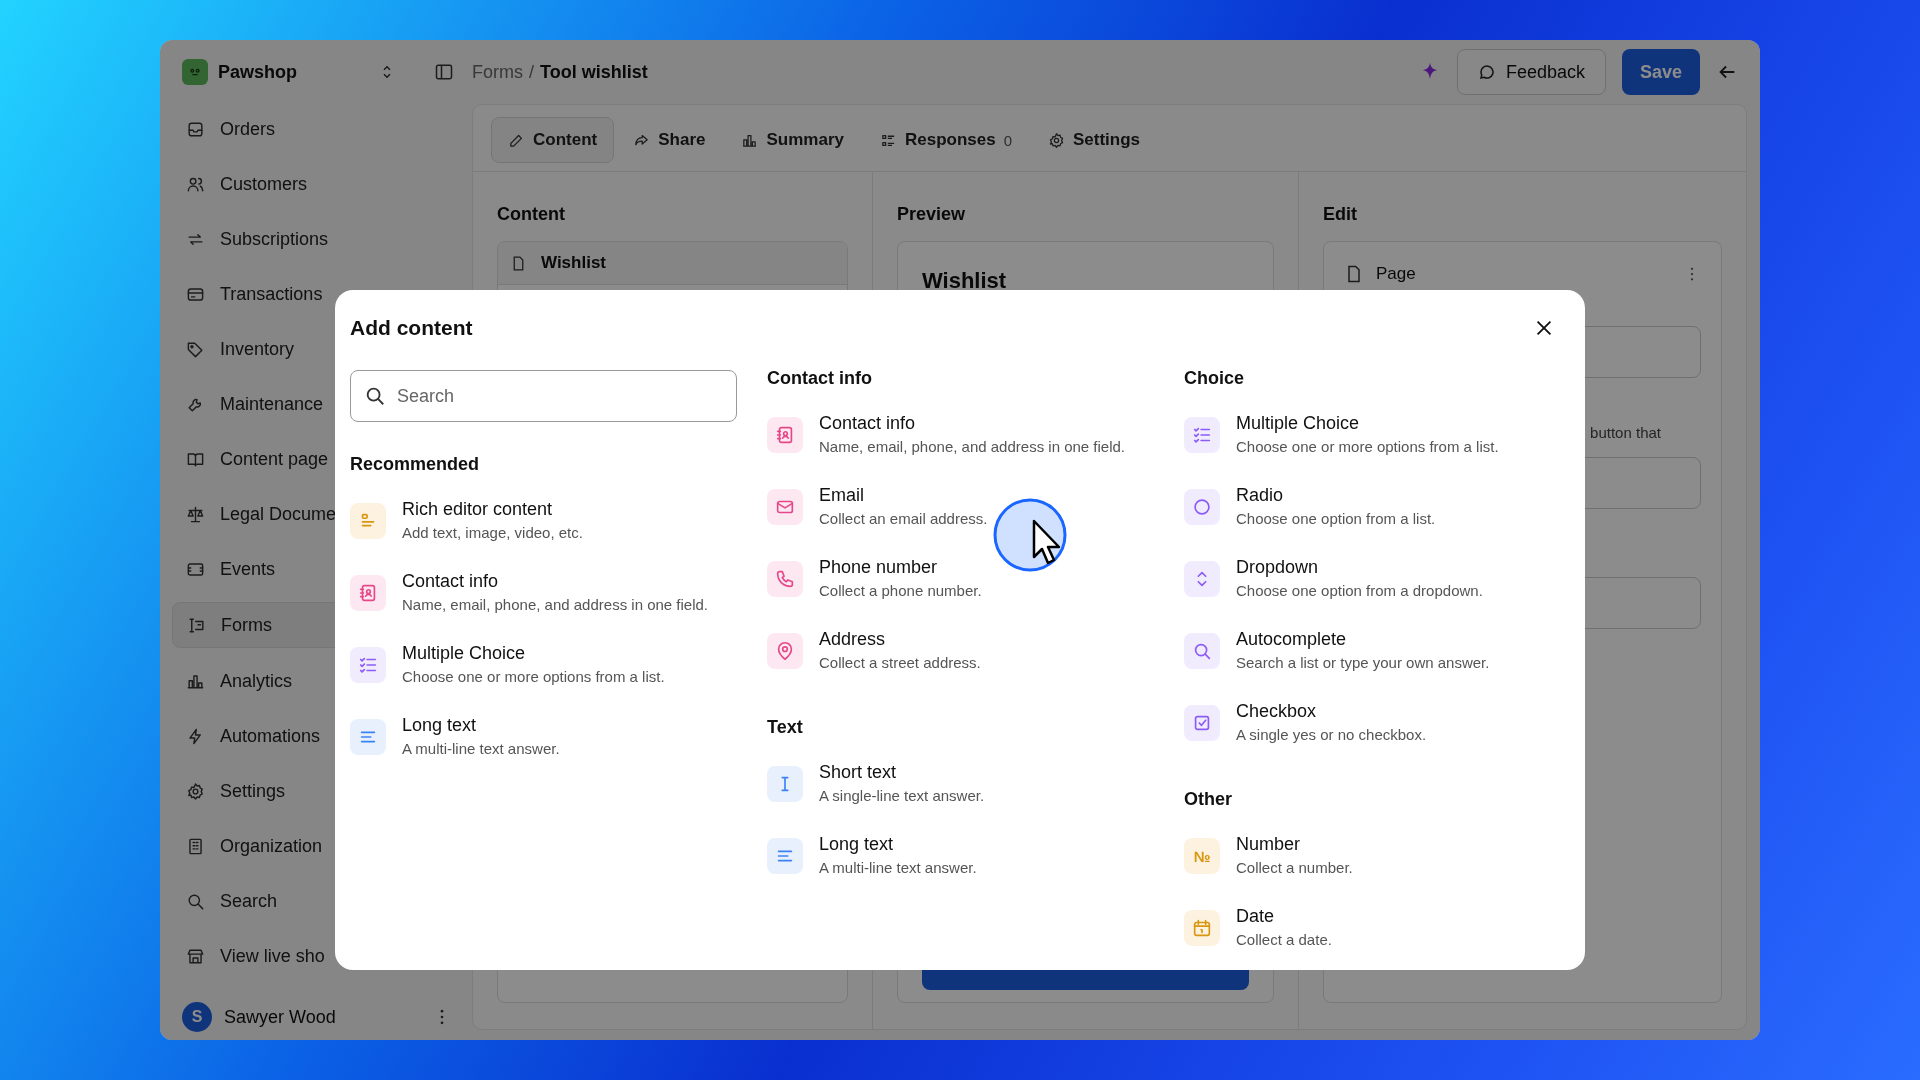 This screenshot has height=1080, width=1920. Describe the element at coordinates (1625, 432) in the screenshot. I see `help-text: button that` at that location.